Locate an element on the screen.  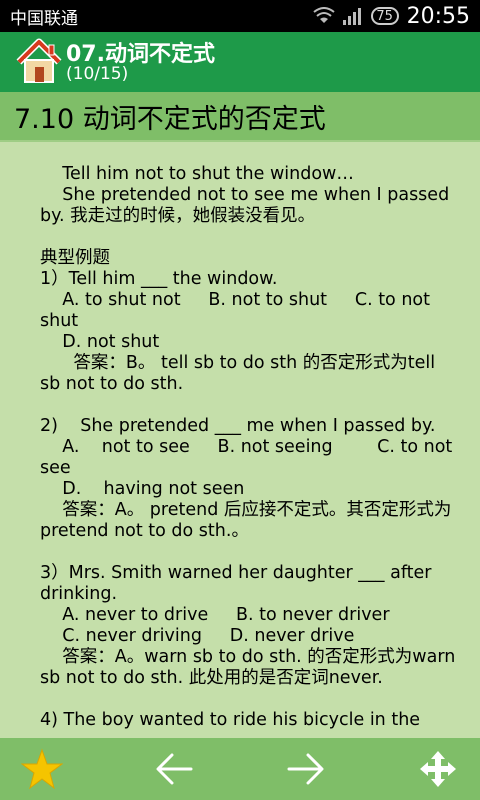
move-button is located at coordinates (438, 769).